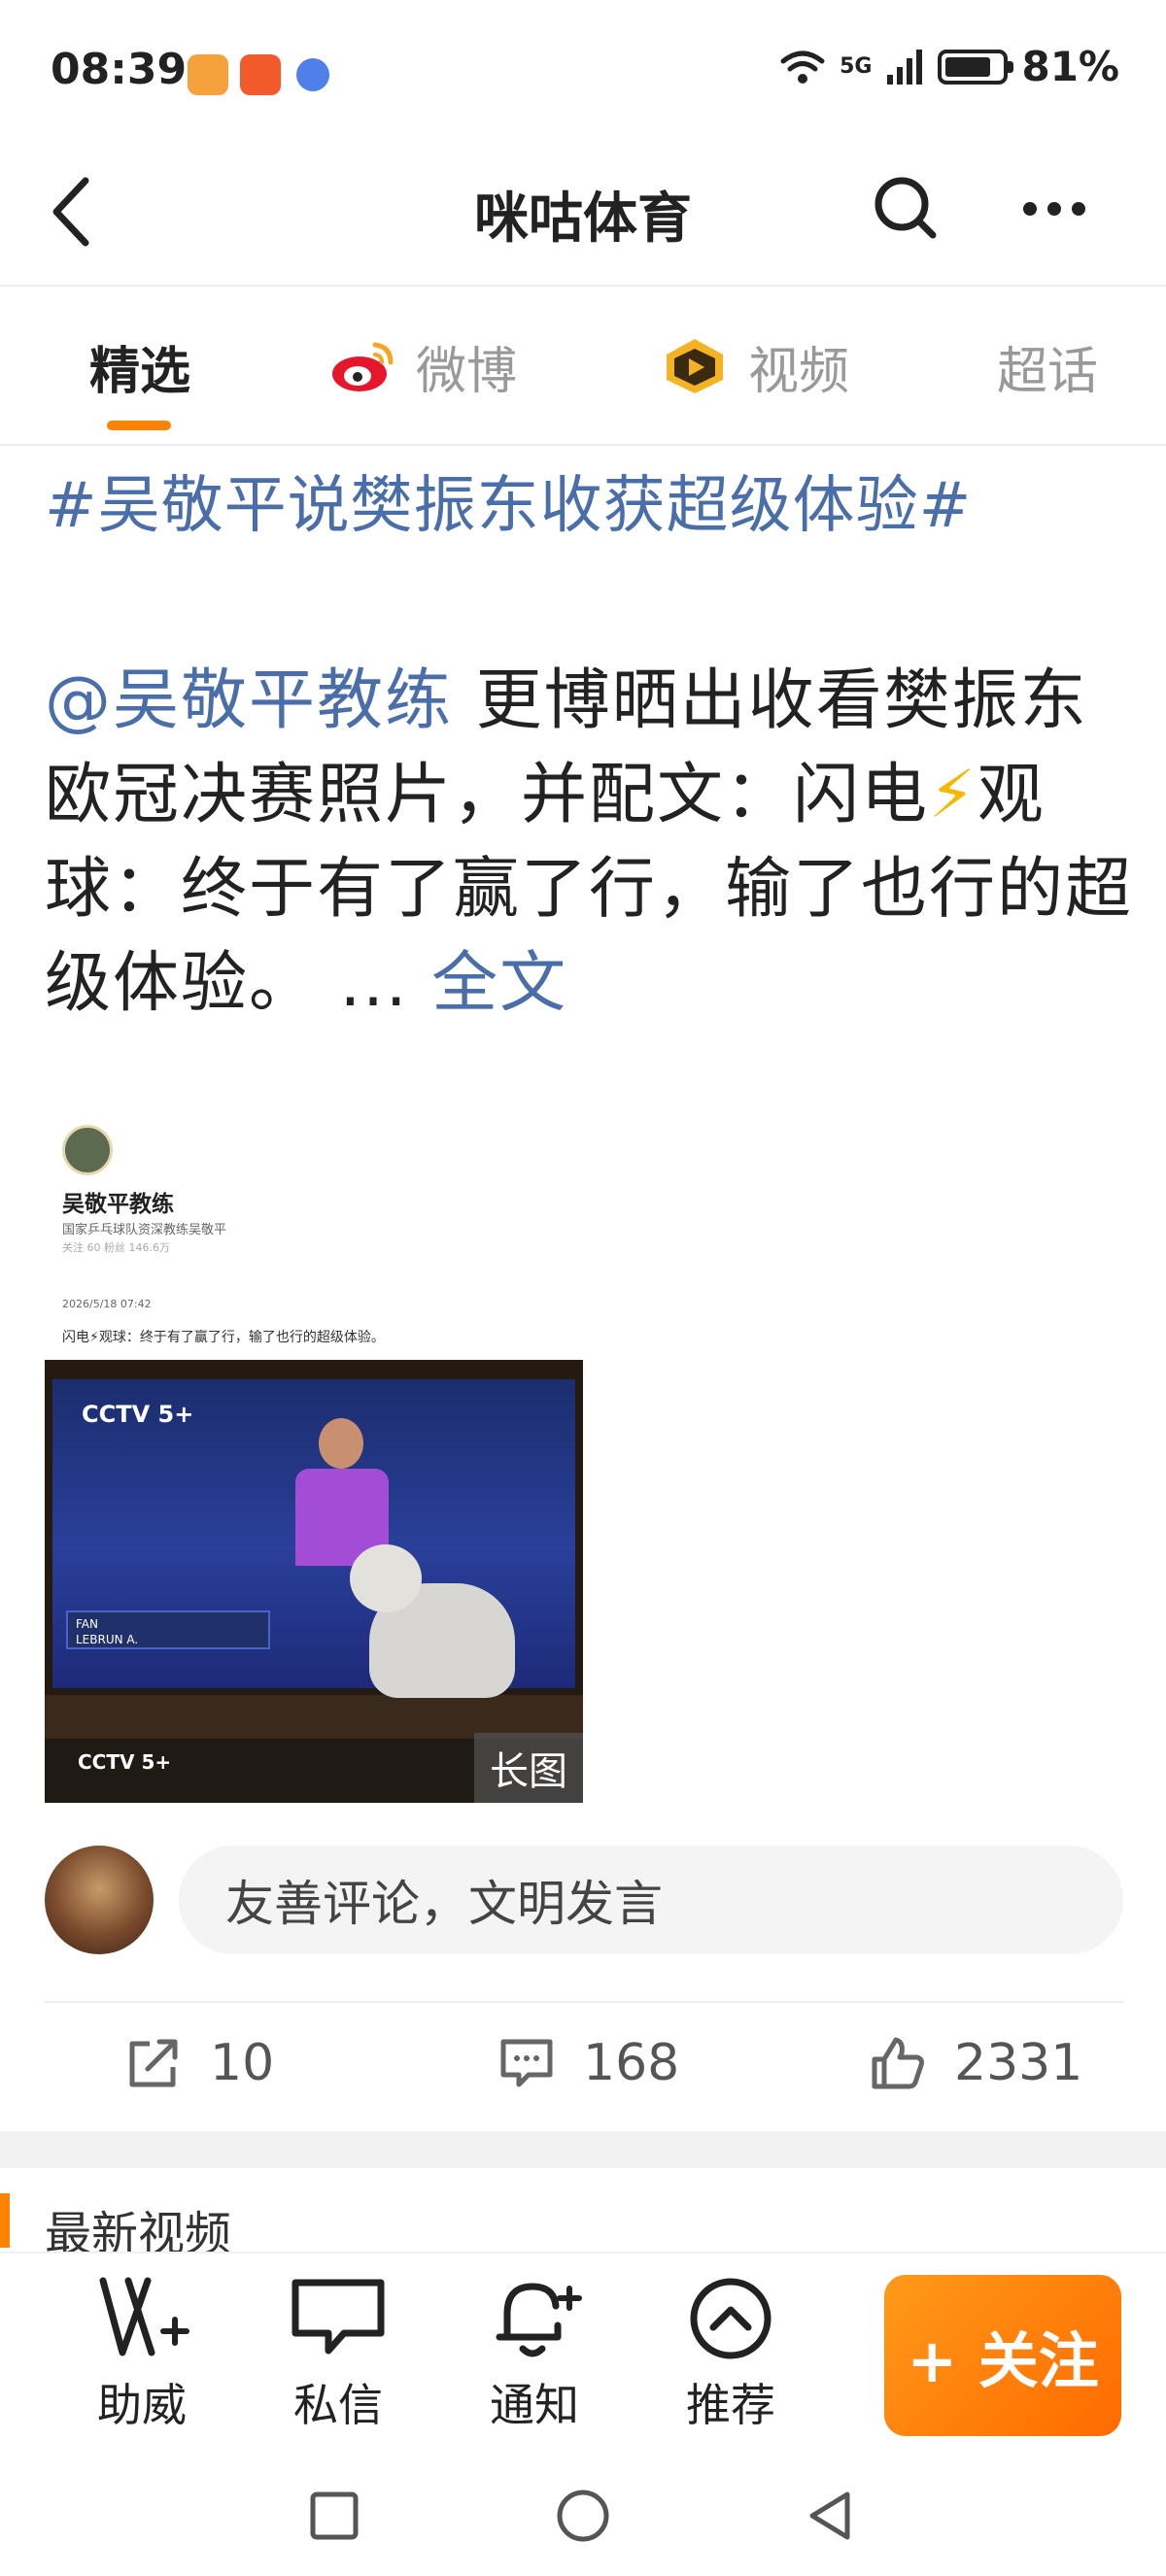  Describe the element at coordinates (432, 1622) in the screenshot. I see `cat-figure` at that location.